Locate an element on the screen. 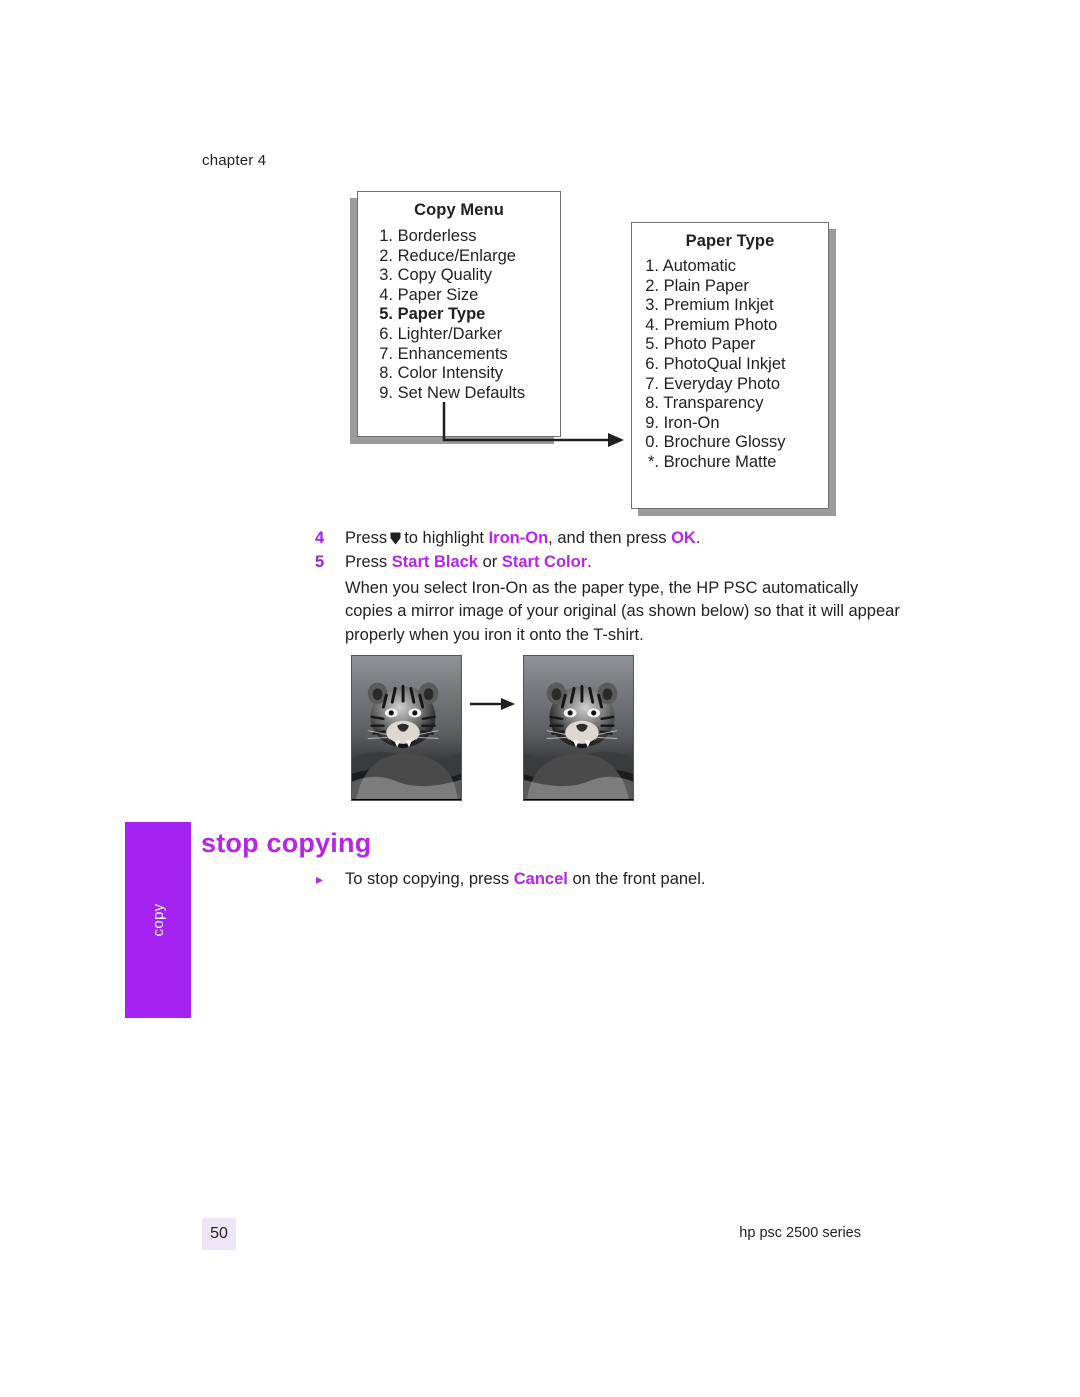  list-item: 2. Plain Paper is located at coordinates (734, 287).